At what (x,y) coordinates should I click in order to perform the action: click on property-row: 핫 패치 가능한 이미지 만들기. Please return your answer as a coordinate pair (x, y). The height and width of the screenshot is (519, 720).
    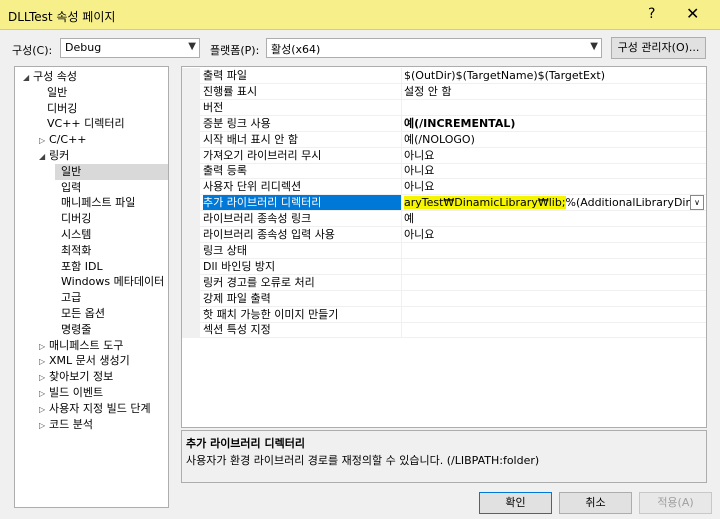
    Looking at the image, I should click on (444, 314).